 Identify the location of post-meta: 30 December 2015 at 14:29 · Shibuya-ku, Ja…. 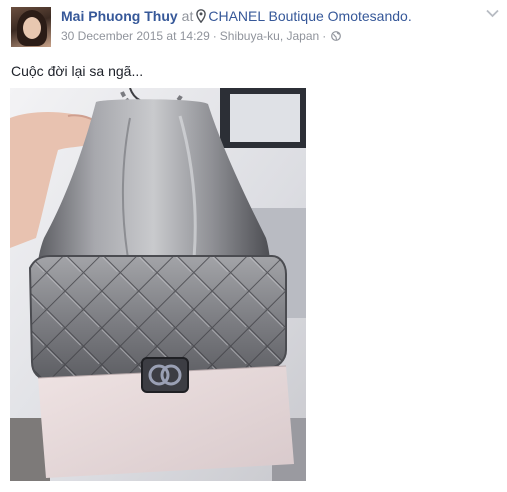
(201, 36).